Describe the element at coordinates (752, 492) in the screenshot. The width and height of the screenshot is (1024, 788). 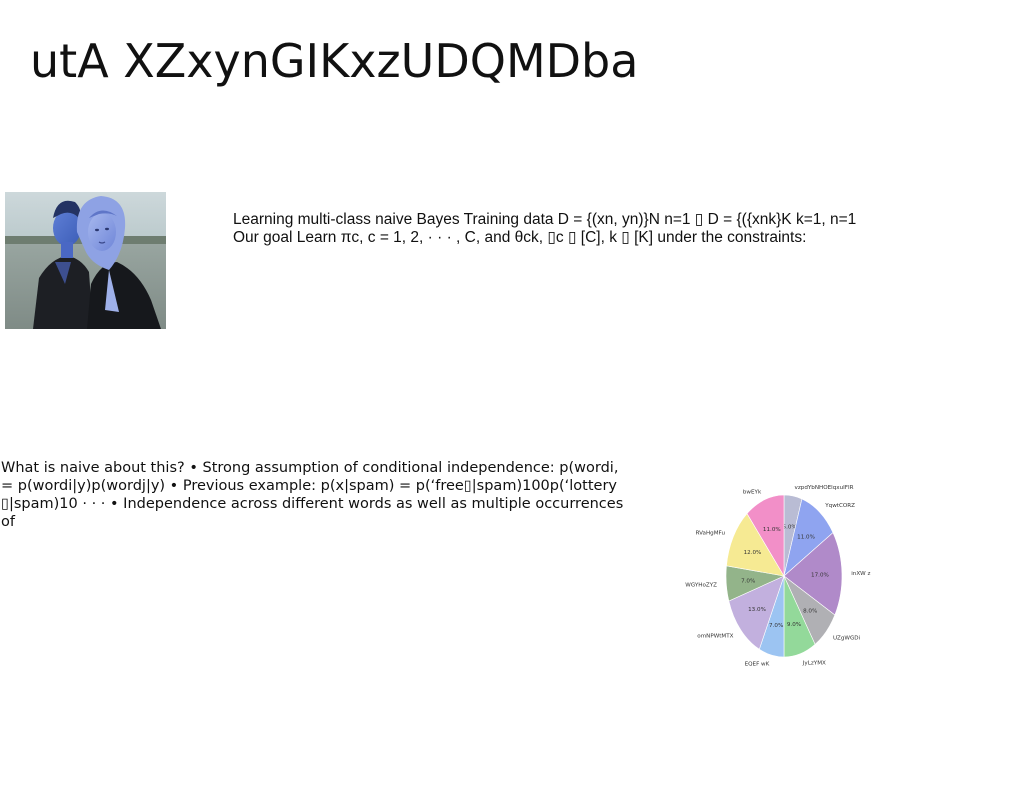
I see `pie-slice-category-label: bwEYk` at that location.